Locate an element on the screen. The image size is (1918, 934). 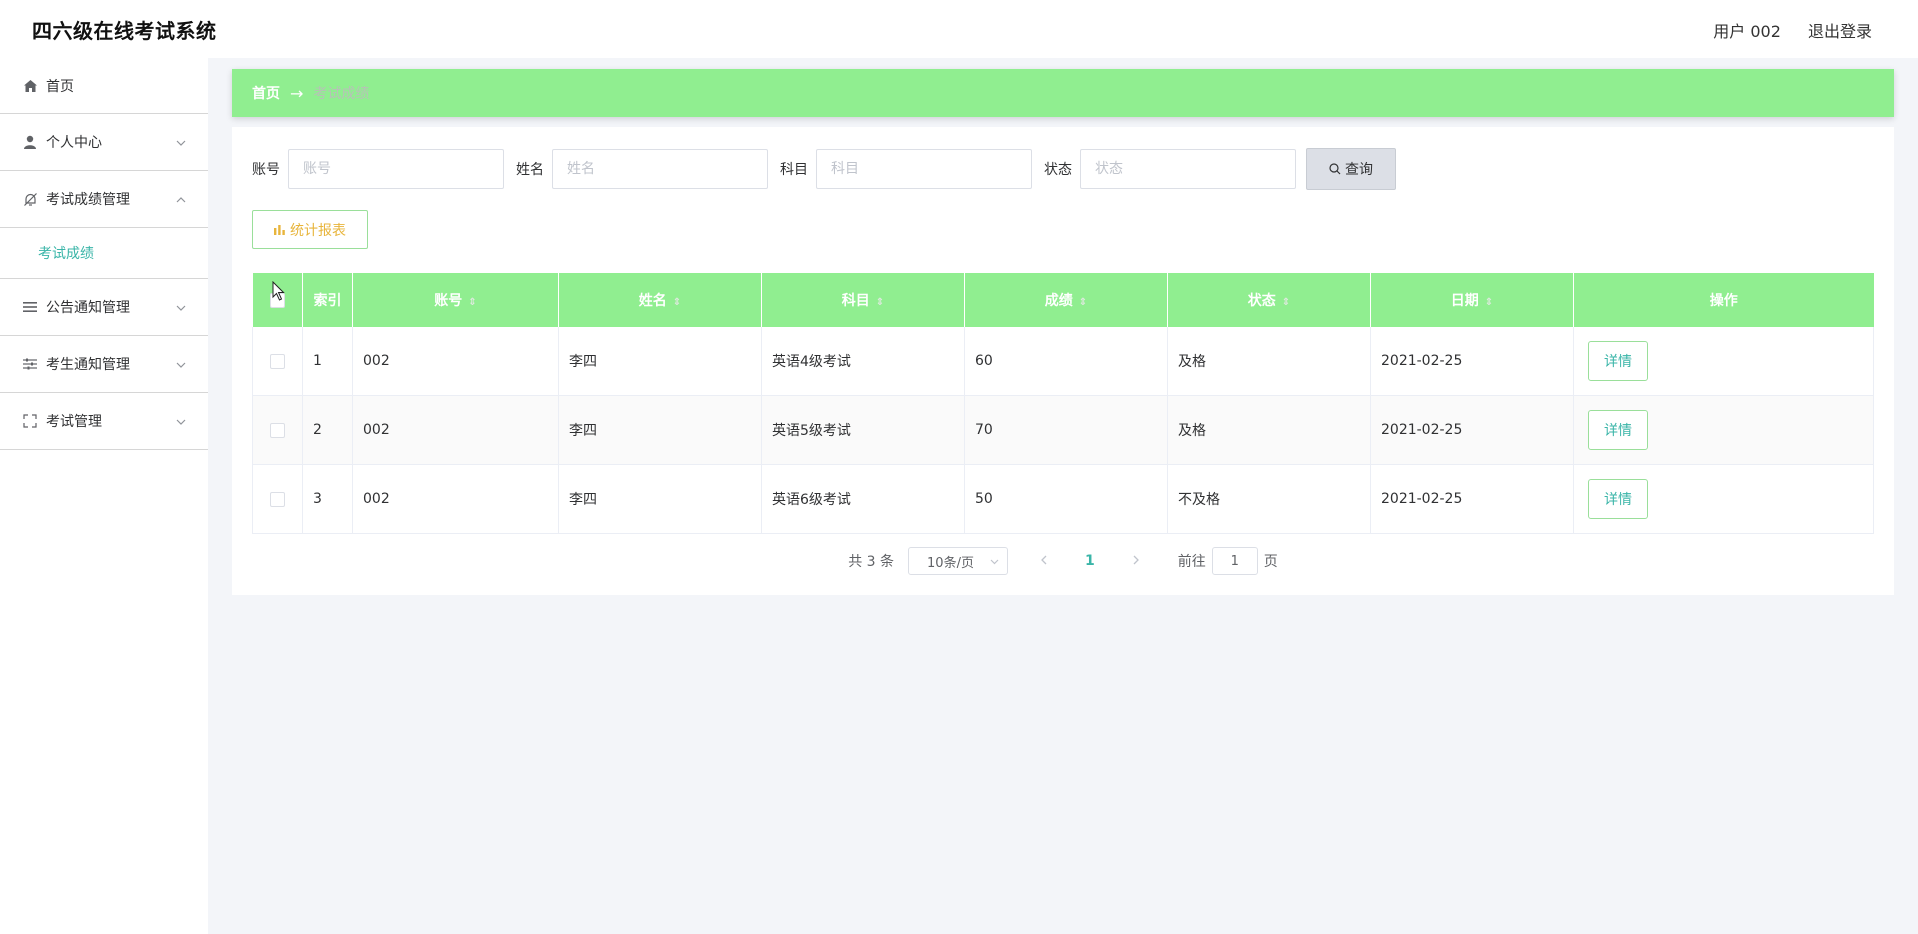
cell-subject: 英语4级考试 is located at coordinates (863, 361).